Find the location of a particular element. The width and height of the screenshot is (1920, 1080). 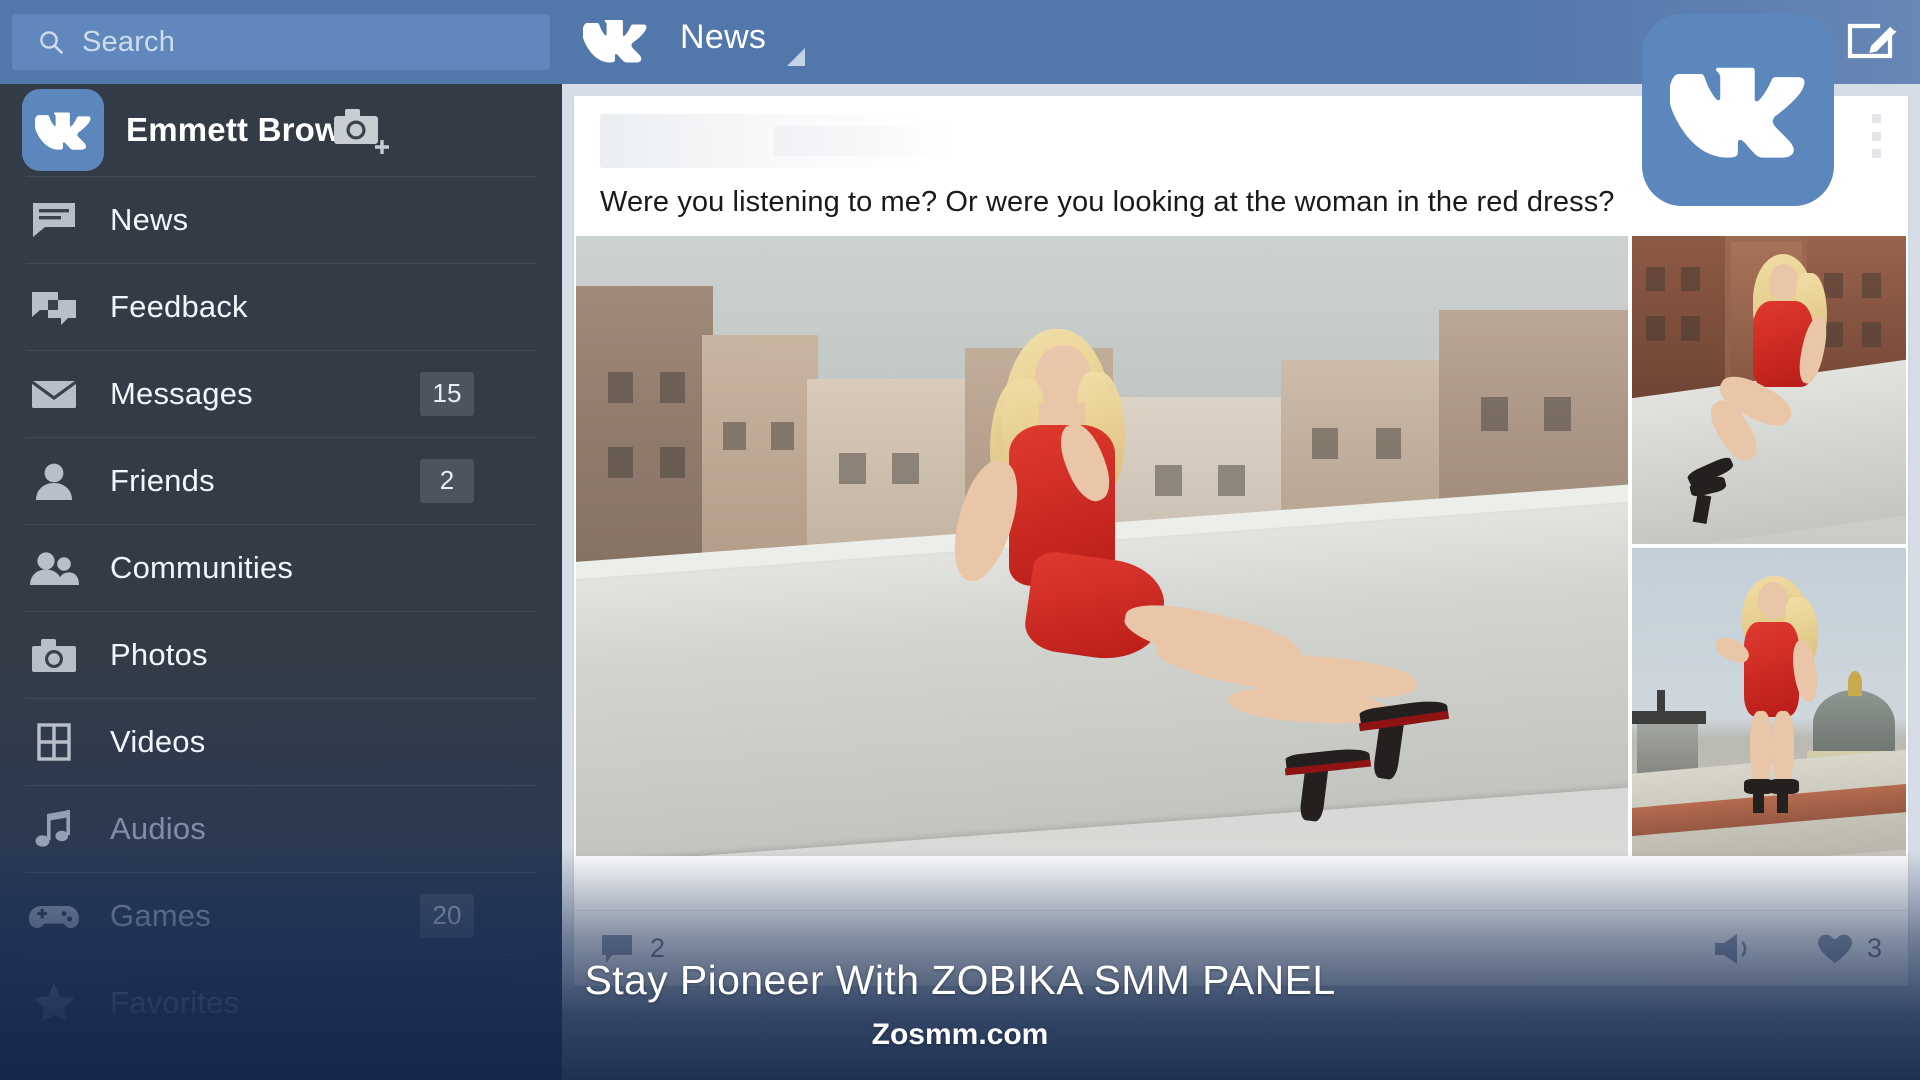

friends-badge: 2 is located at coordinates (447, 480).